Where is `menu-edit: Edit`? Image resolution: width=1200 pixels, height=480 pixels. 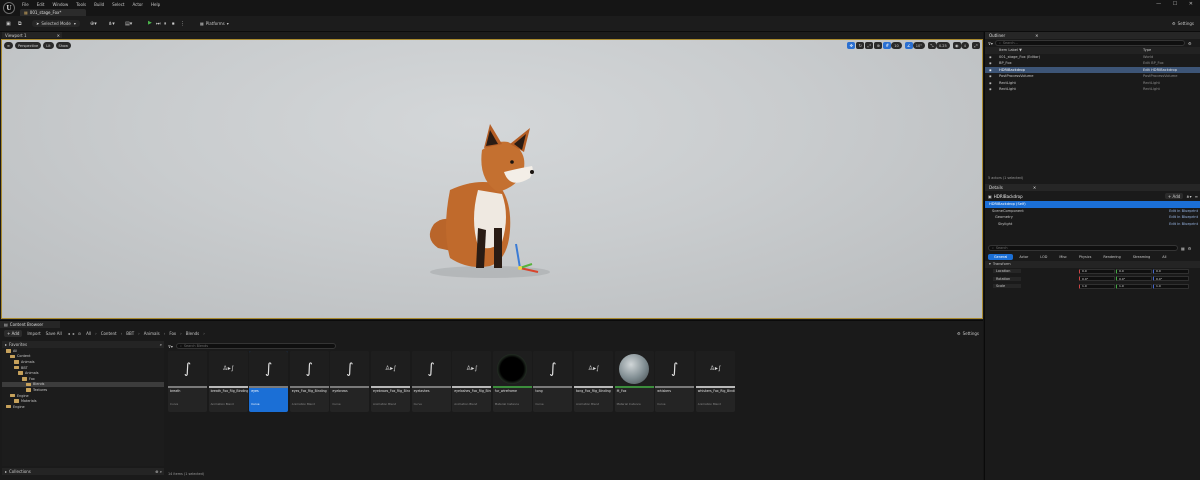 menu-edit: Edit is located at coordinates (41, 4).